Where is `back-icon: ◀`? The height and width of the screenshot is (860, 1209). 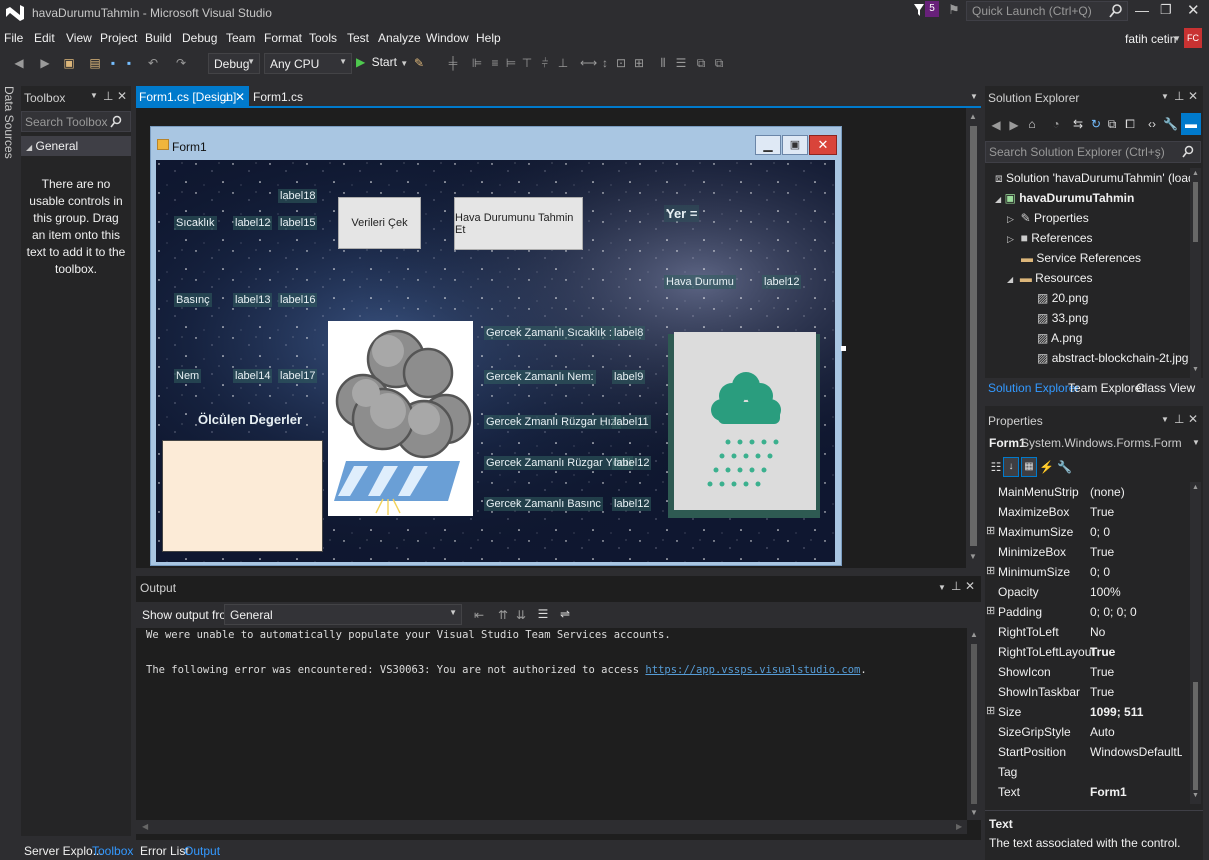 back-icon: ◀ is located at coordinates (19, 63).